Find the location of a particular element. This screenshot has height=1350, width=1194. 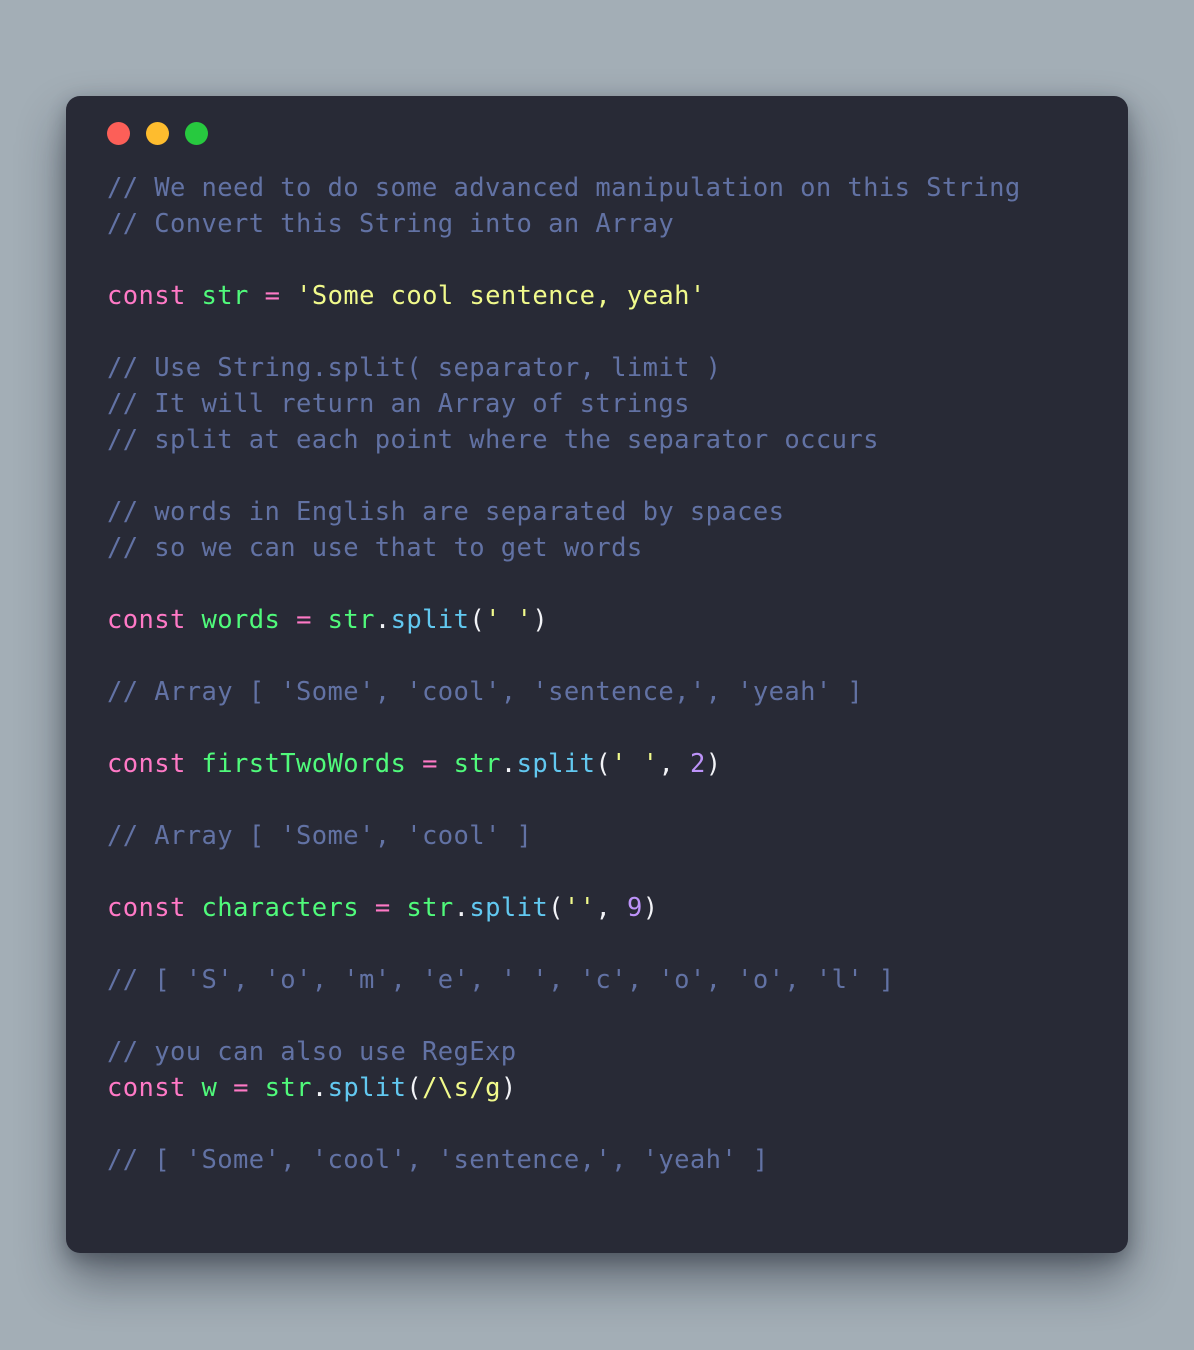

code-token-var: w is located at coordinates (209, 1088).